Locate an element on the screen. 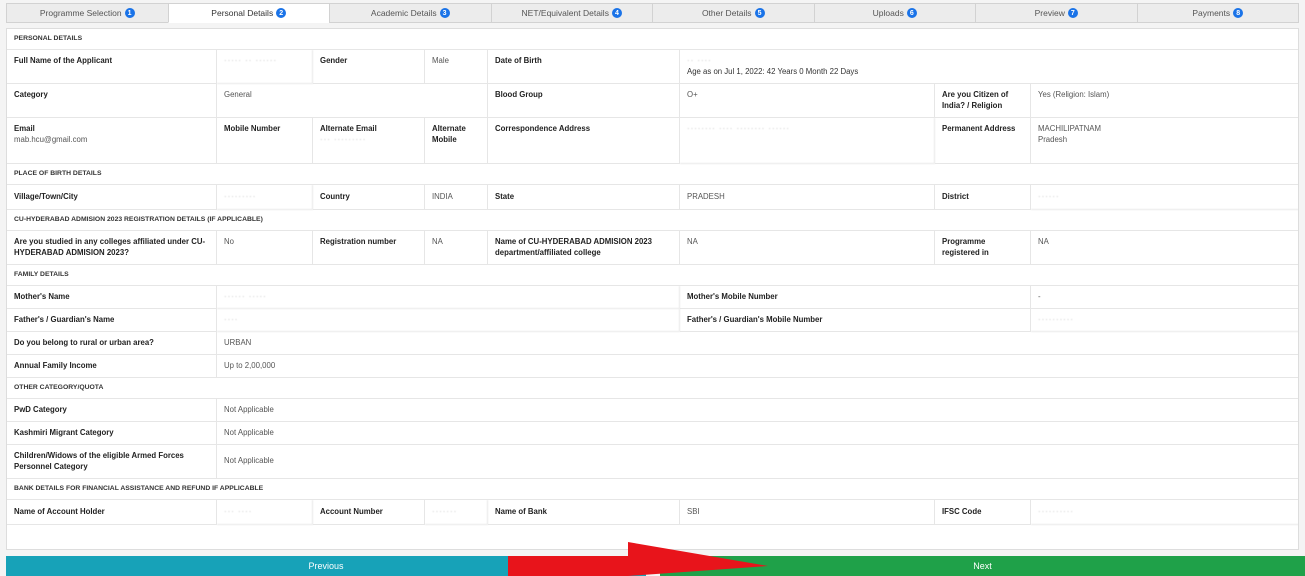  permanent-address-value: MACHILIPATNAM Pradesh is located at coordinates (1164, 141).